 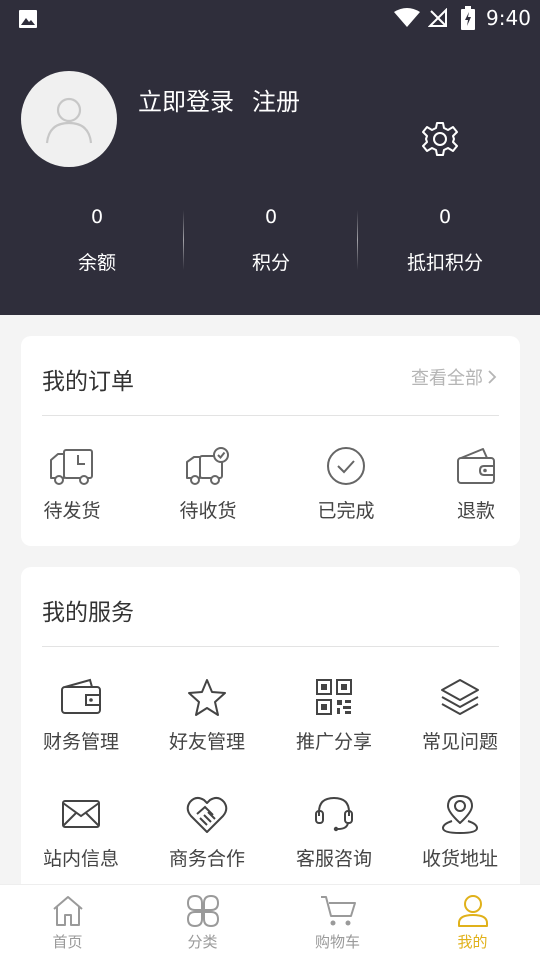 I want to click on account-stats: 0 余额 0 积分 0 抵扣积分, so click(x=270, y=245).